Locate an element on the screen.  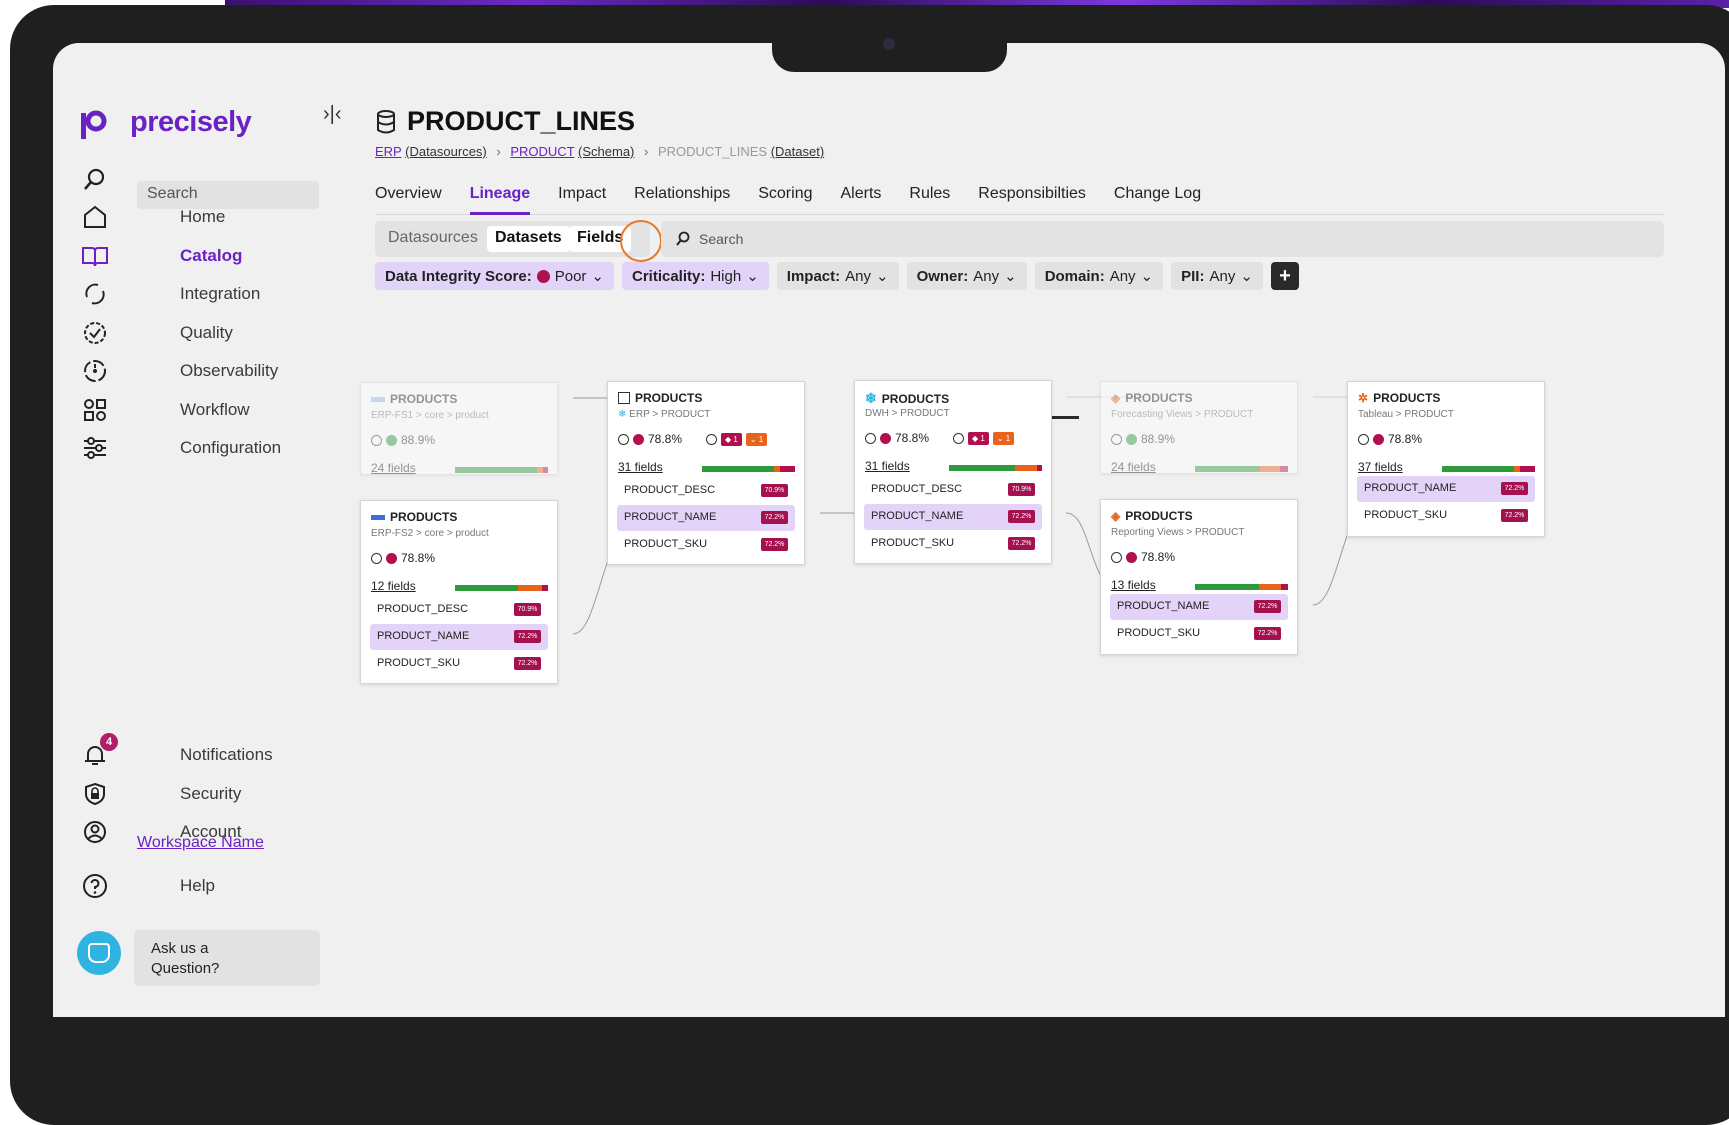
node-header: ✲ PRODUCTS is located at coordinates (1399, 398).